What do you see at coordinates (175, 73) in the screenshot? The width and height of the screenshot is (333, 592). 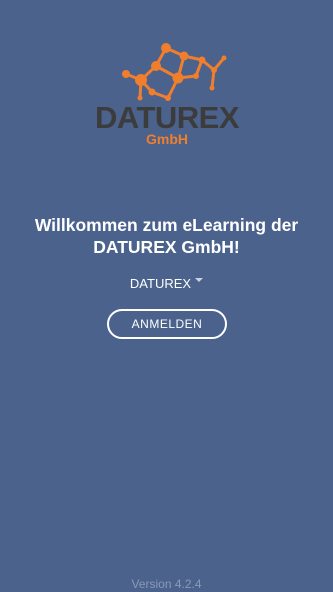 I see `network-molecule-icon` at bounding box center [175, 73].